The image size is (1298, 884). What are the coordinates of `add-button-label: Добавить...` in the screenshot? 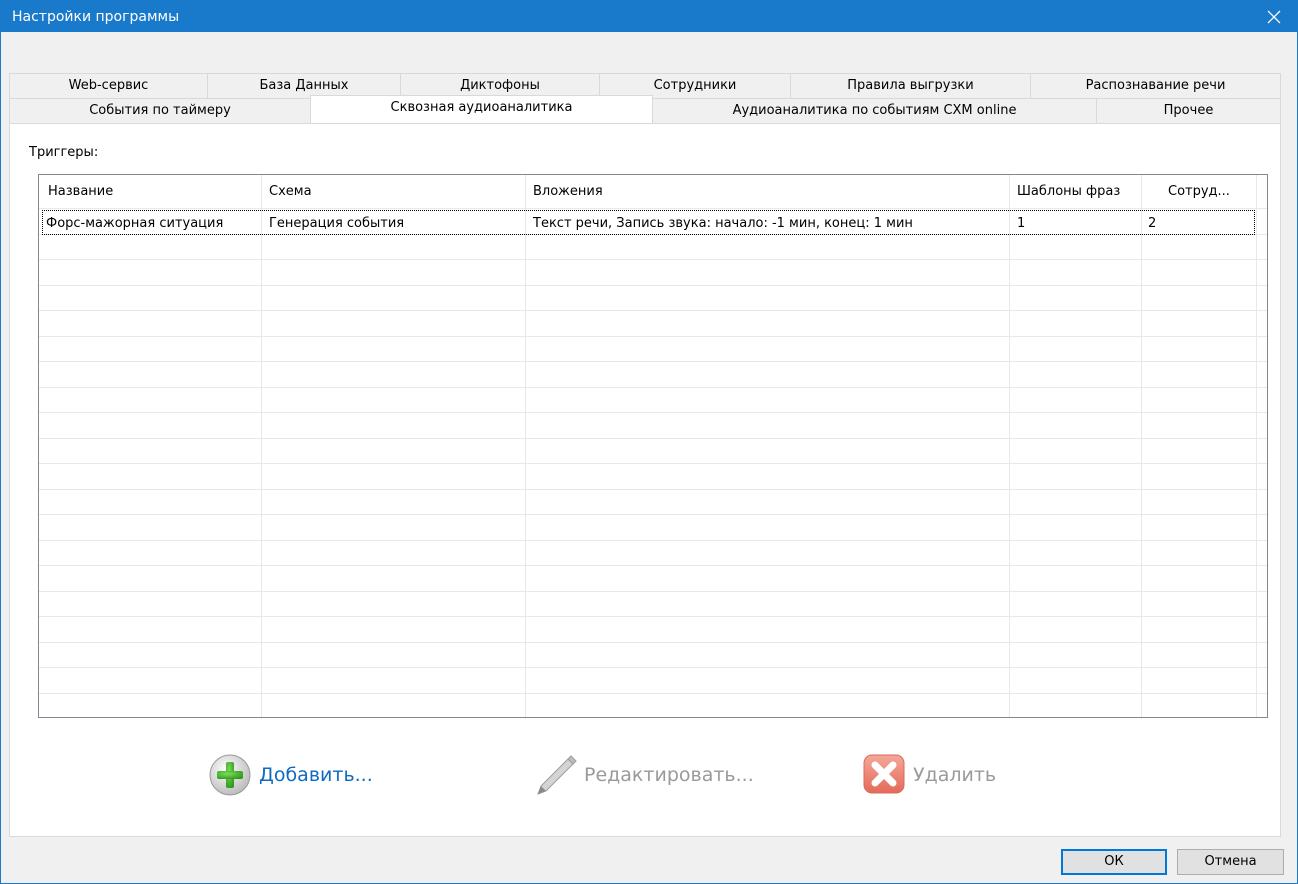 It's located at (316, 775).